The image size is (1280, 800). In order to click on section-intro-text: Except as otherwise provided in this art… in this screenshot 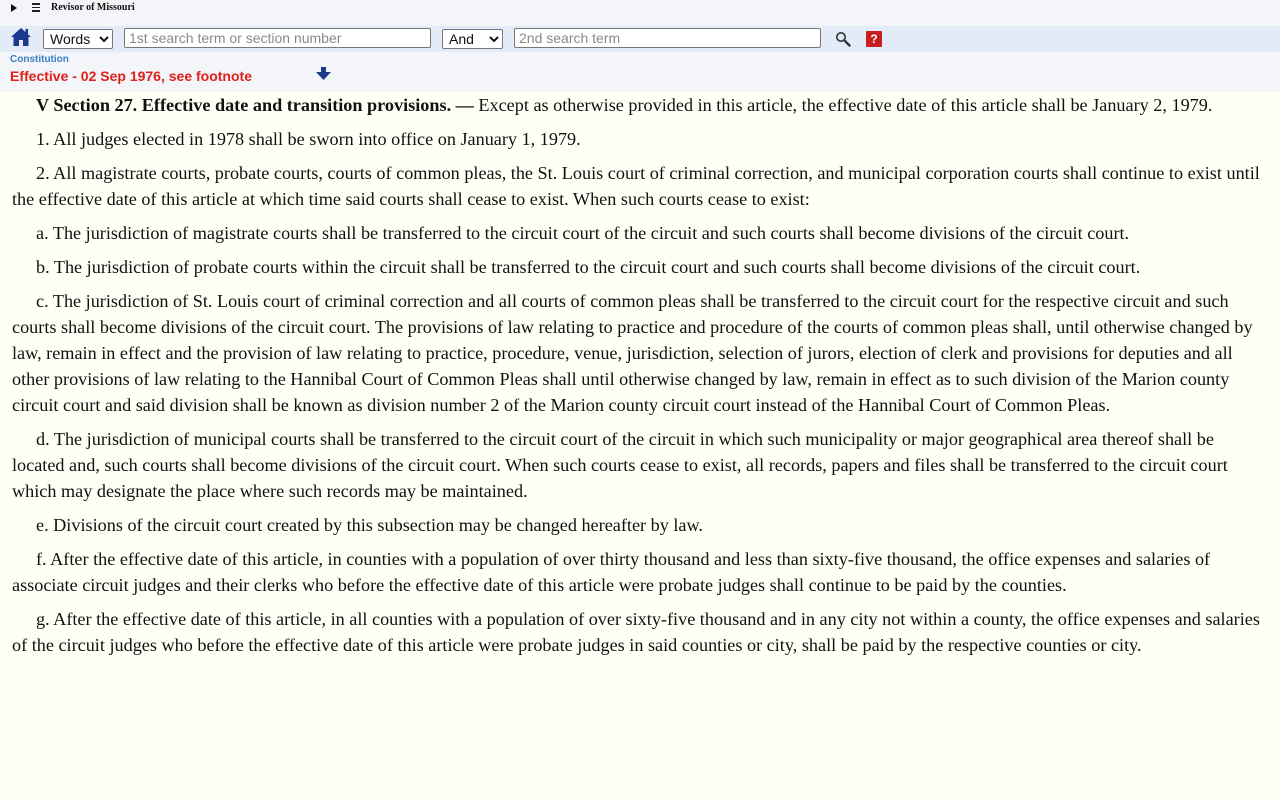, I will do `click(843, 105)`.